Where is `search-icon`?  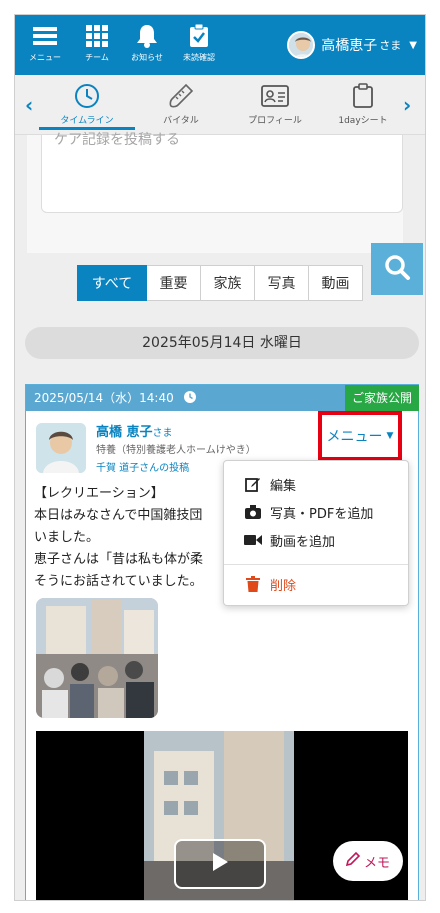
search-icon is located at coordinates (397, 269).